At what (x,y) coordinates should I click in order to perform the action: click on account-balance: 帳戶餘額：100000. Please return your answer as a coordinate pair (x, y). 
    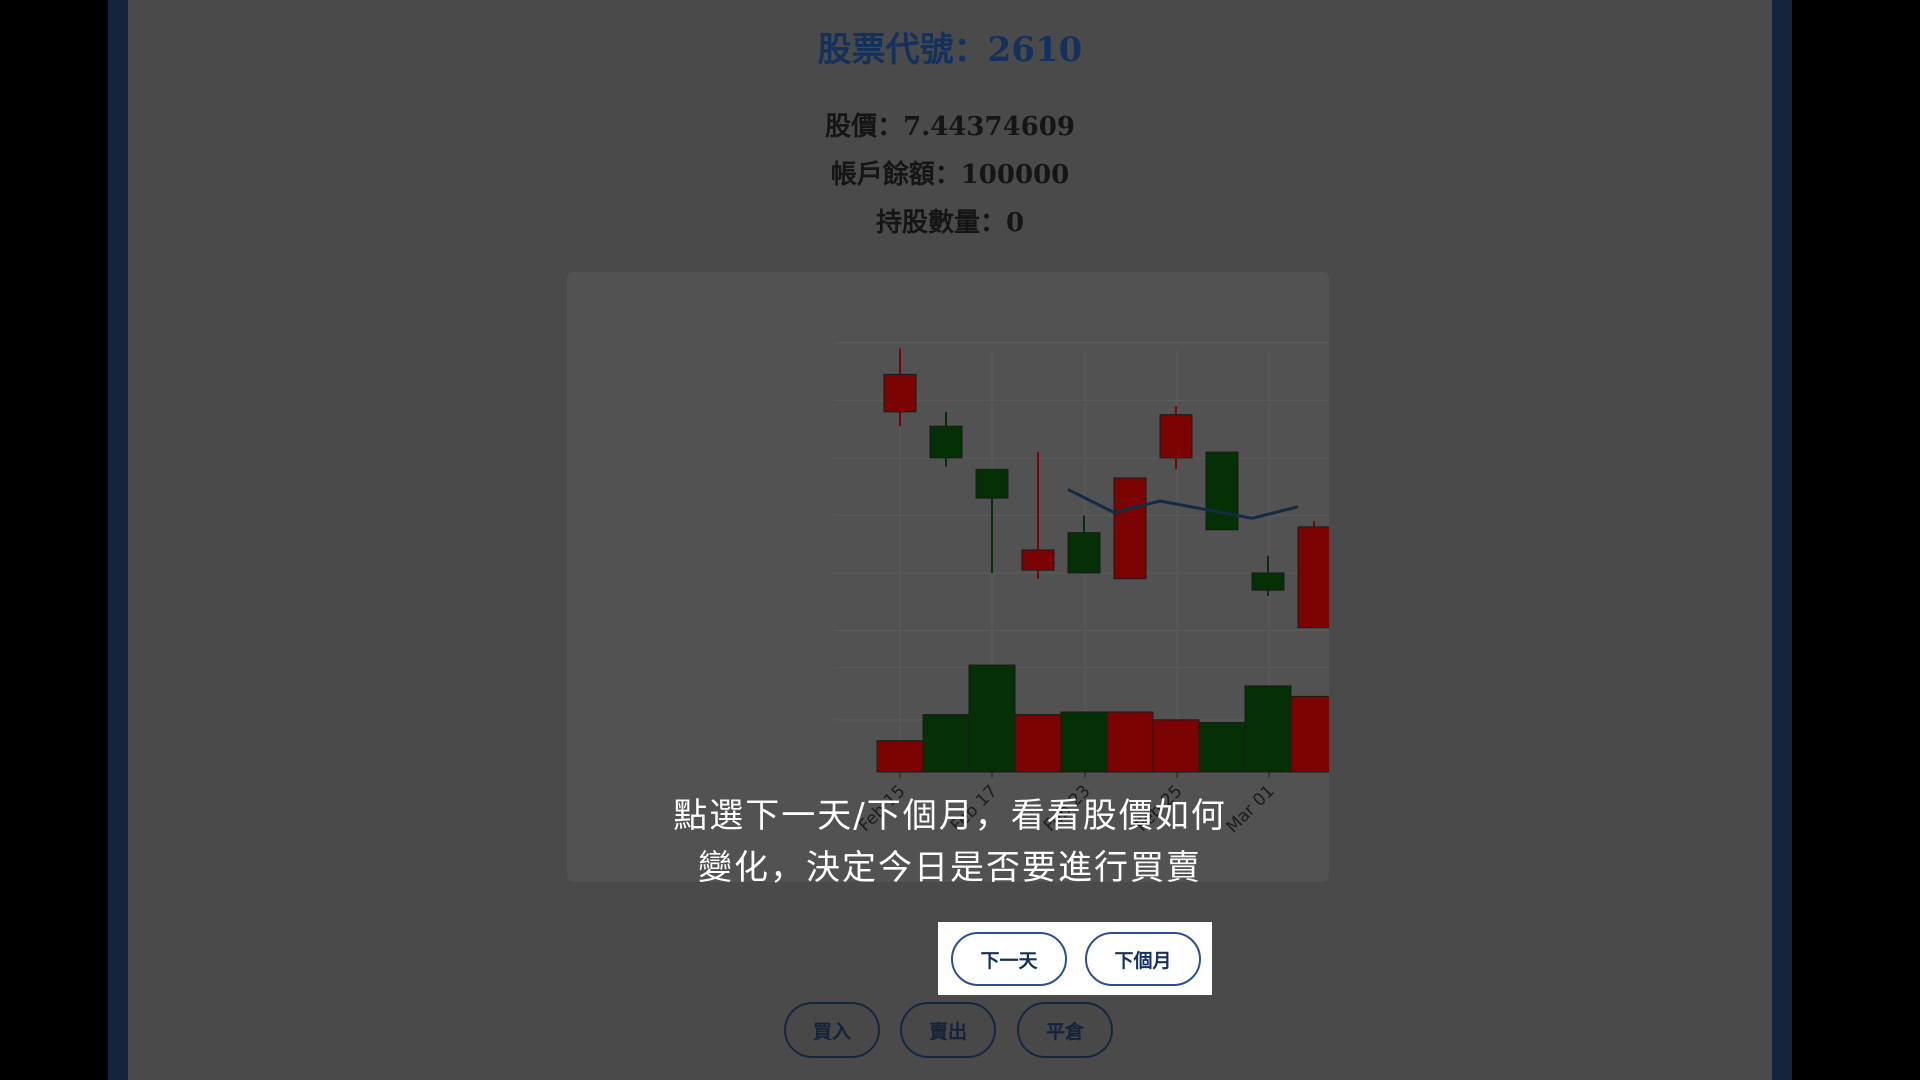
    Looking at the image, I should click on (950, 175).